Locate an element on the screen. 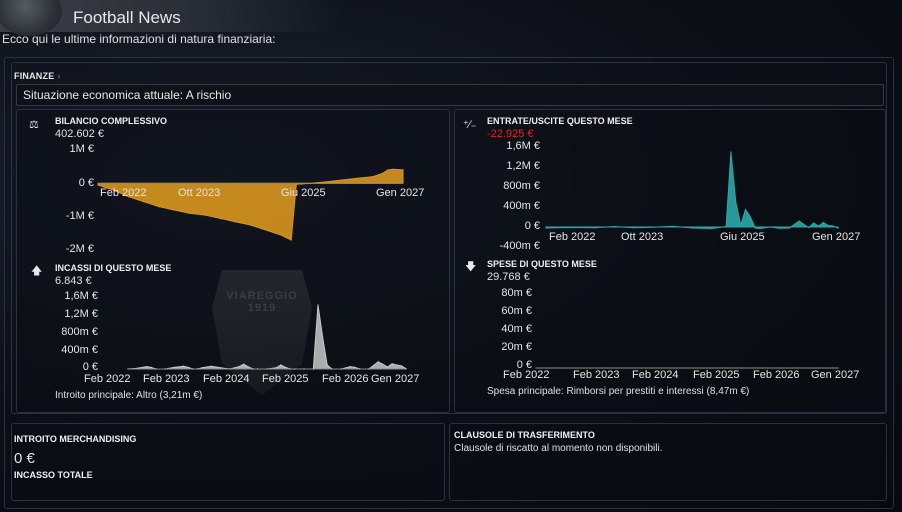 Image resolution: width=902 pixels, height=512 pixels. y-tick-label: 800m € is located at coordinates (79, 332).